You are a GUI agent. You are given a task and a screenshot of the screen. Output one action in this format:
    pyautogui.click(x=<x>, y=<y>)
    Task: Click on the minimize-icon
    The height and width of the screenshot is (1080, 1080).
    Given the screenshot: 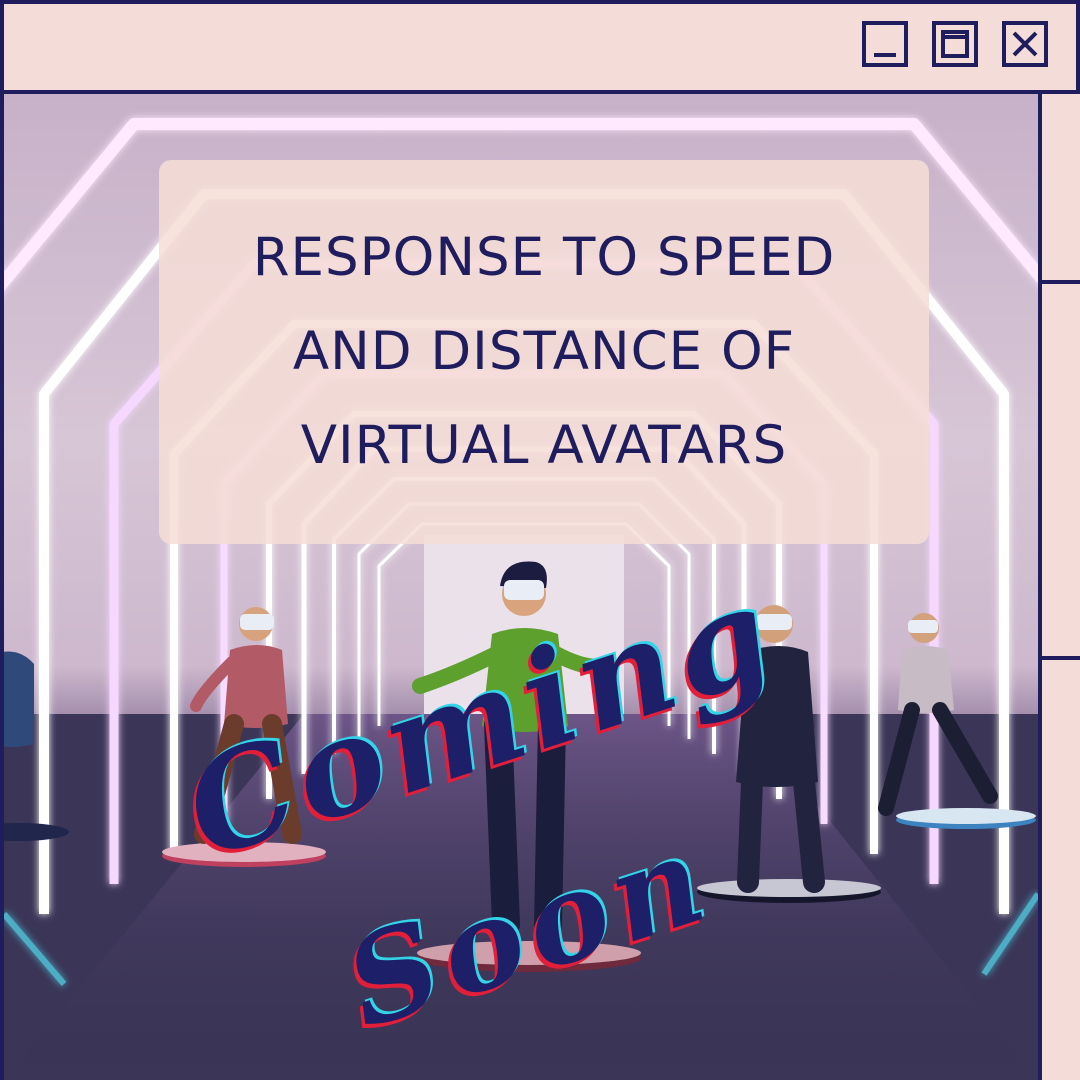 What is the action you would take?
    pyautogui.click(x=885, y=55)
    